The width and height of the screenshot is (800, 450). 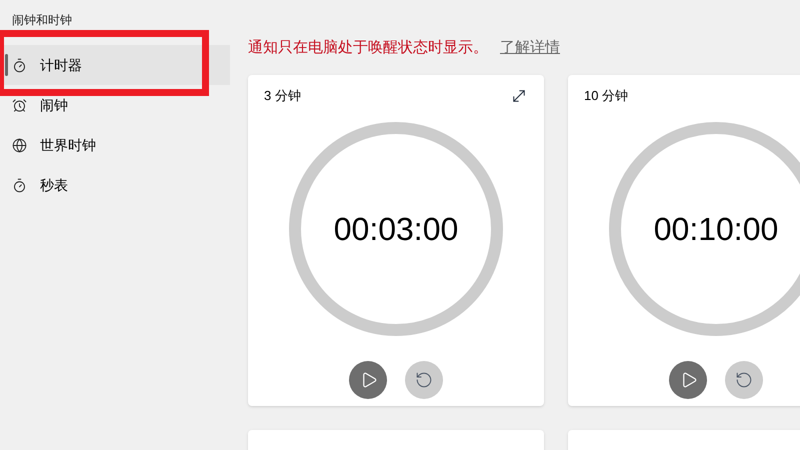 What do you see at coordinates (530, 48) in the screenshot?
I see `learn-more-link: 了解详情` at bounding box center [530, 48].